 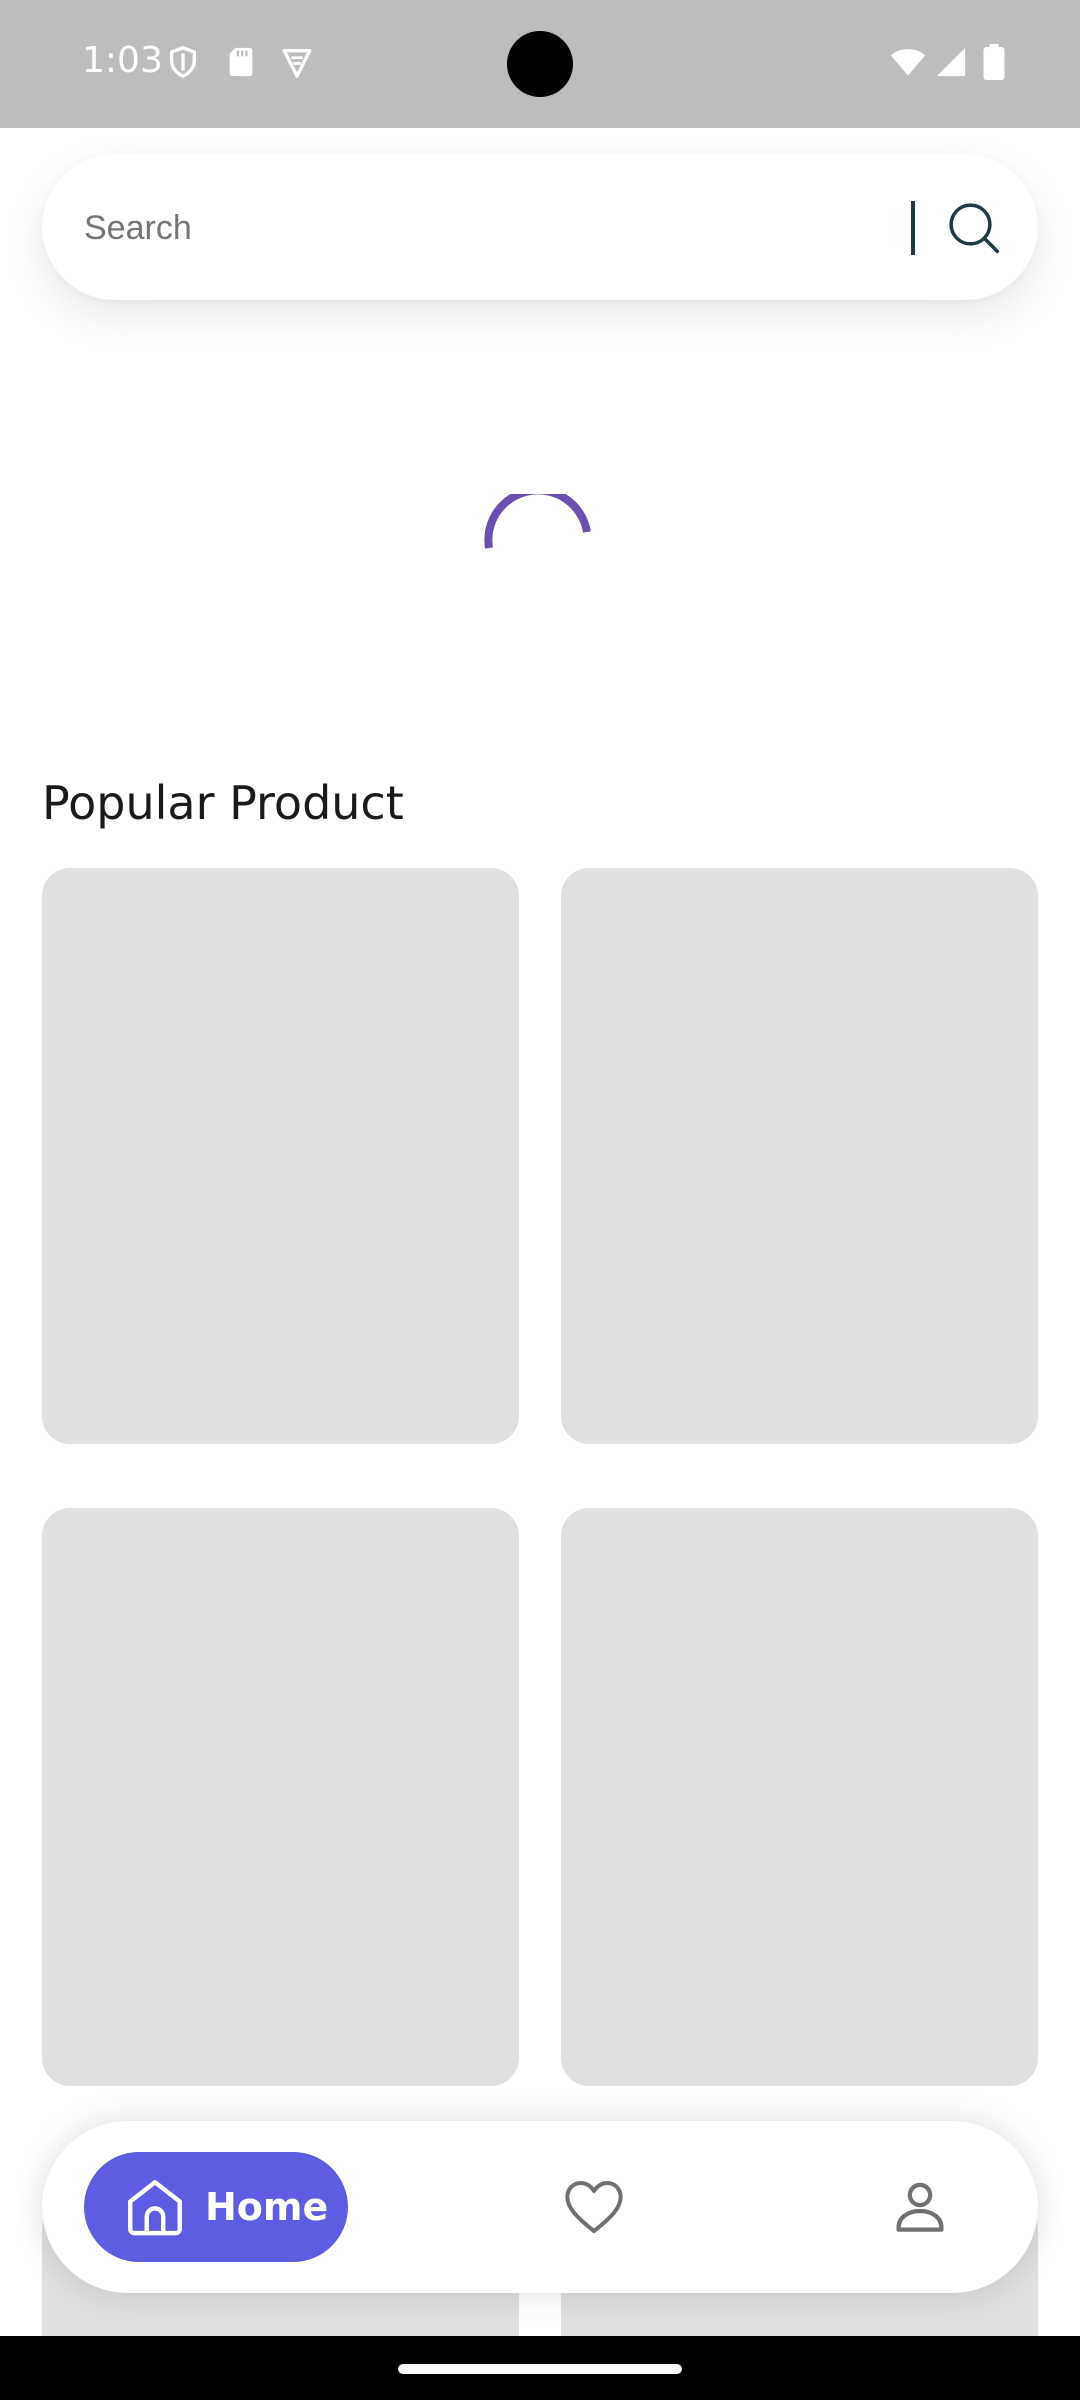 I want to click on search-icon, so click(x=974, y=228).